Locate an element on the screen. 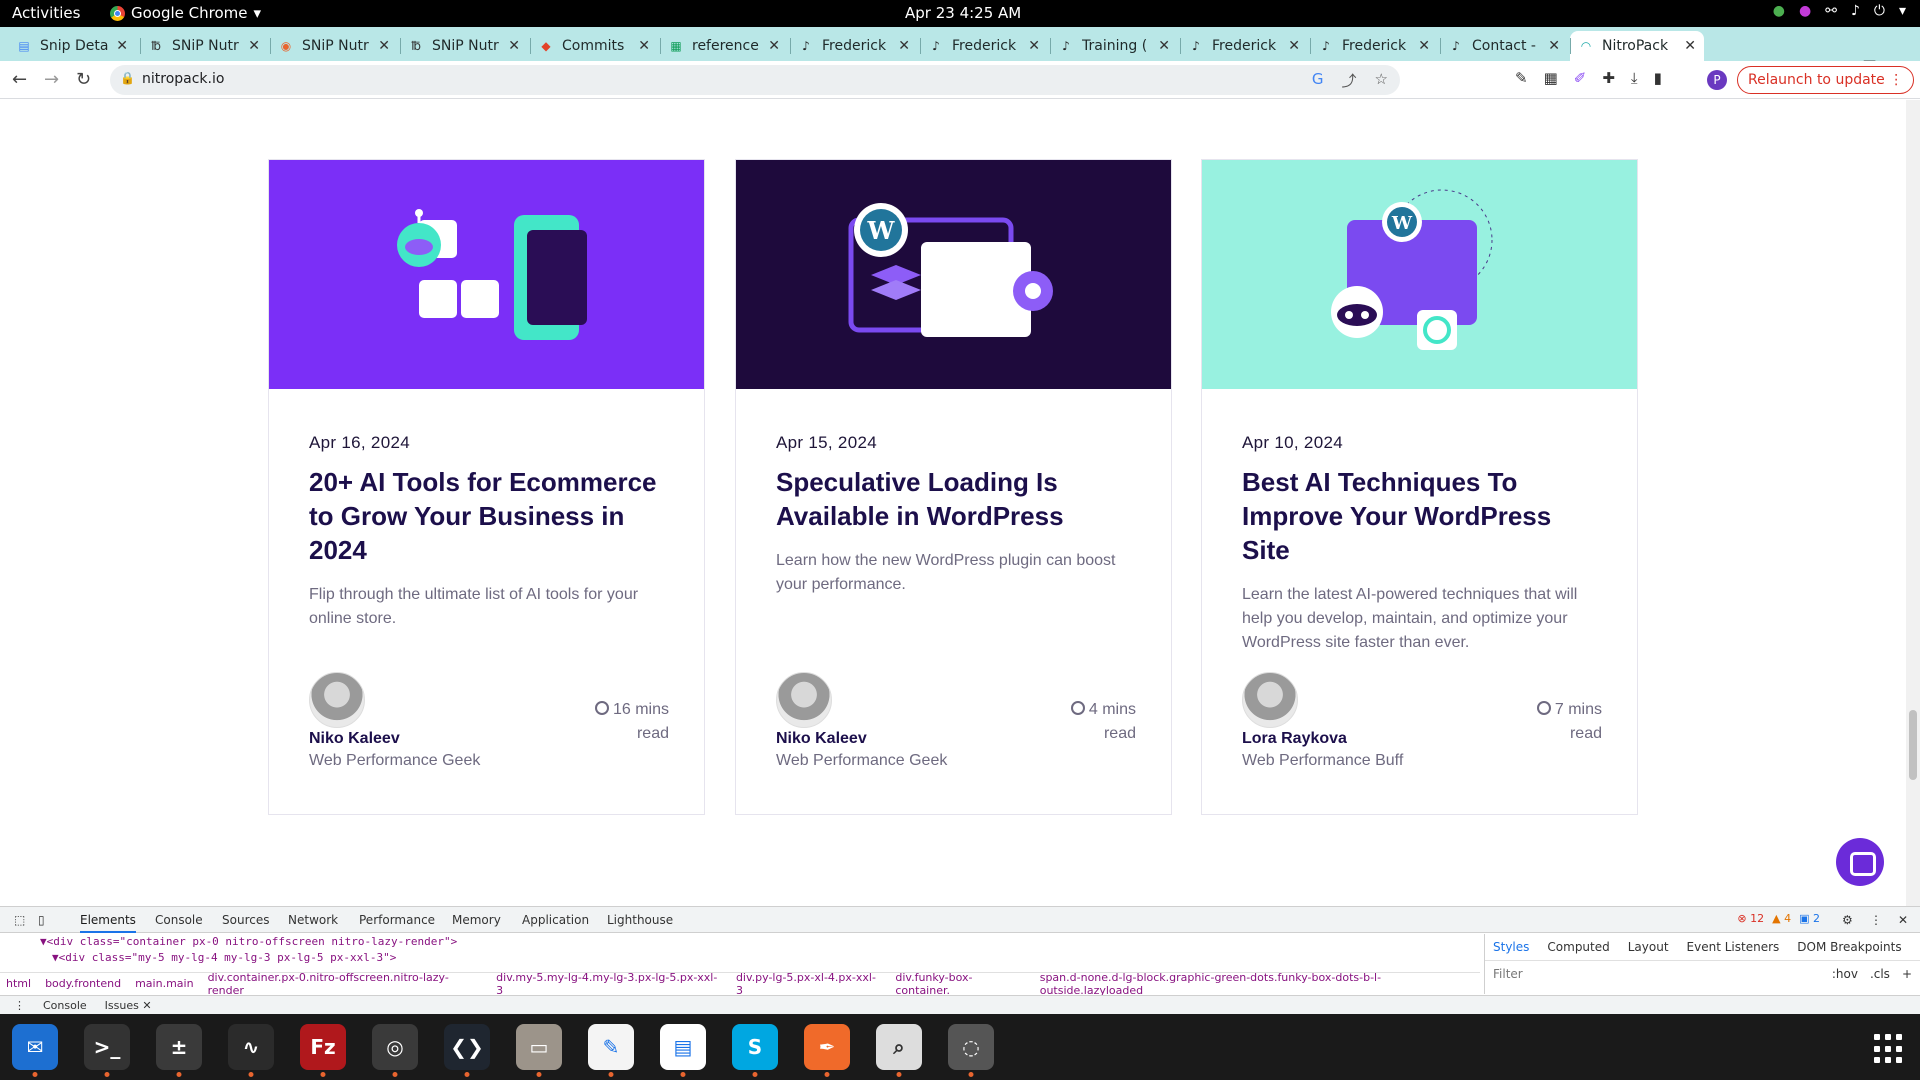  browser-tab: ♪ Training (✕ is located at coordinates (1114, 46).